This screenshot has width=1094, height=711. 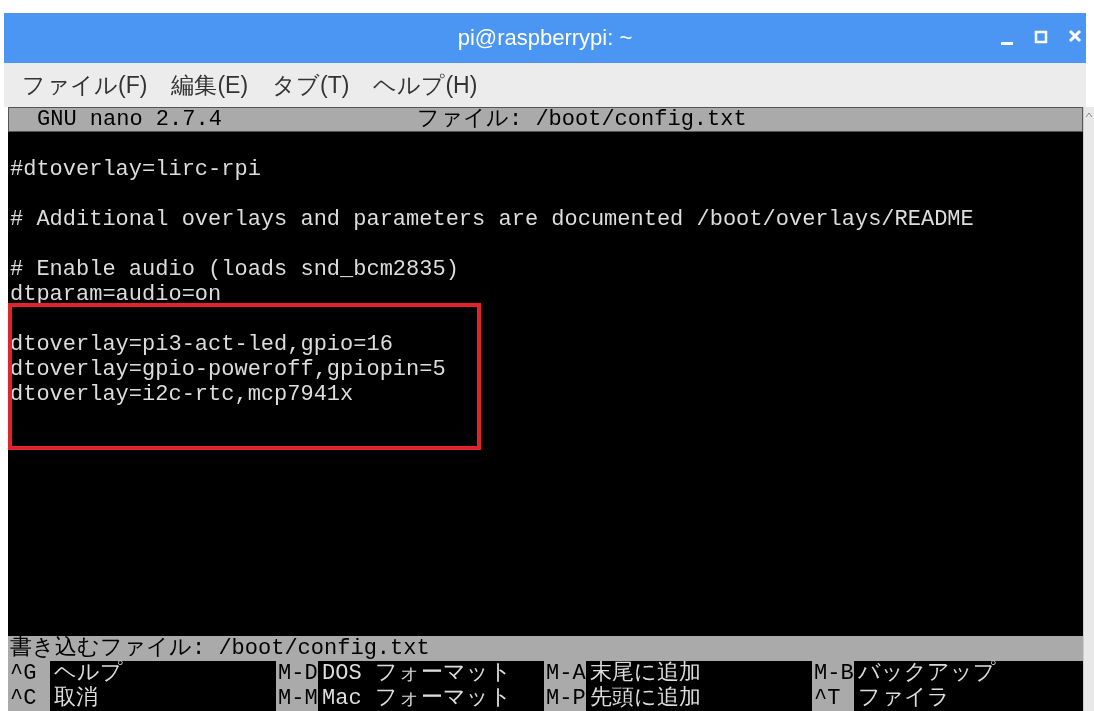 What do you see at coordinates (545, 38) in the screenshot?
I see `window-title: pi@raspberrypi: ~` at bounding box center [545, 38].